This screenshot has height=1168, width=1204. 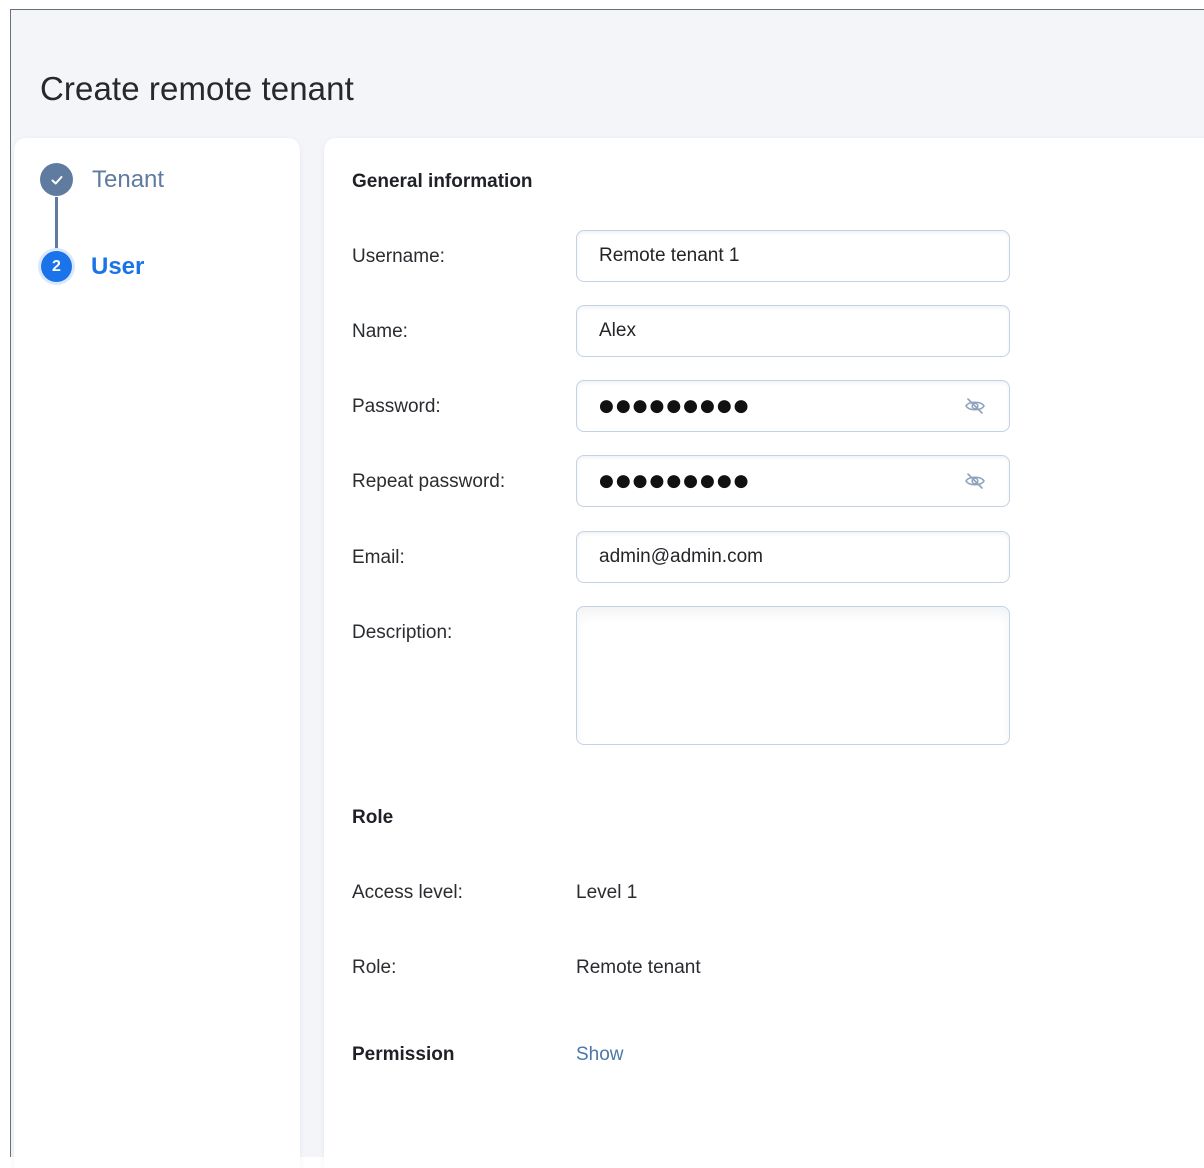 What do you see at coordinates (429, 481) in the screenshot?
I see `repeat-password-label: Repeat password:` at bounding box center [429, 481].